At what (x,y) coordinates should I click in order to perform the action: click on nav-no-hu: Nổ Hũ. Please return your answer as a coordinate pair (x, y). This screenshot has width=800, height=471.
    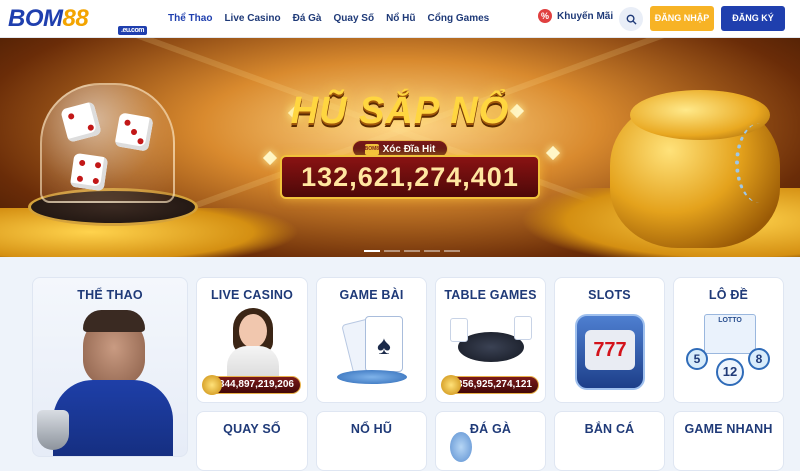
    Looking at the image, I should click on (400, 19).